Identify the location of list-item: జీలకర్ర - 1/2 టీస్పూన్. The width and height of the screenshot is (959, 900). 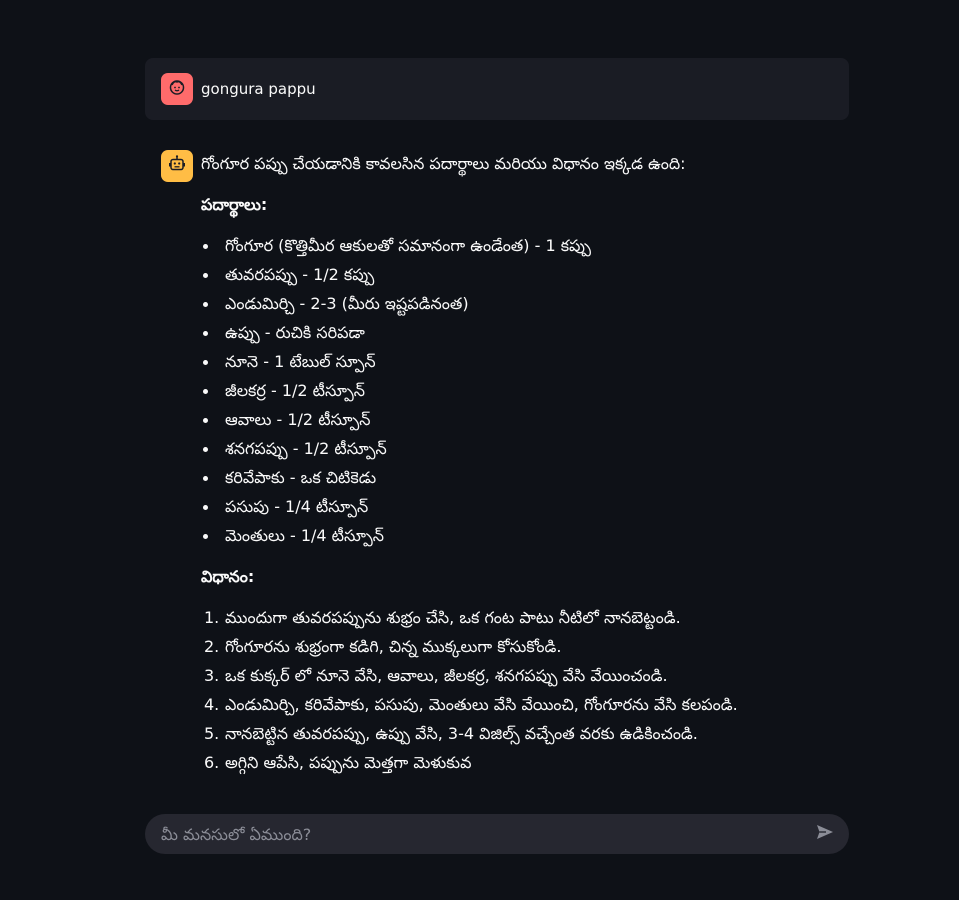
(469, 390).